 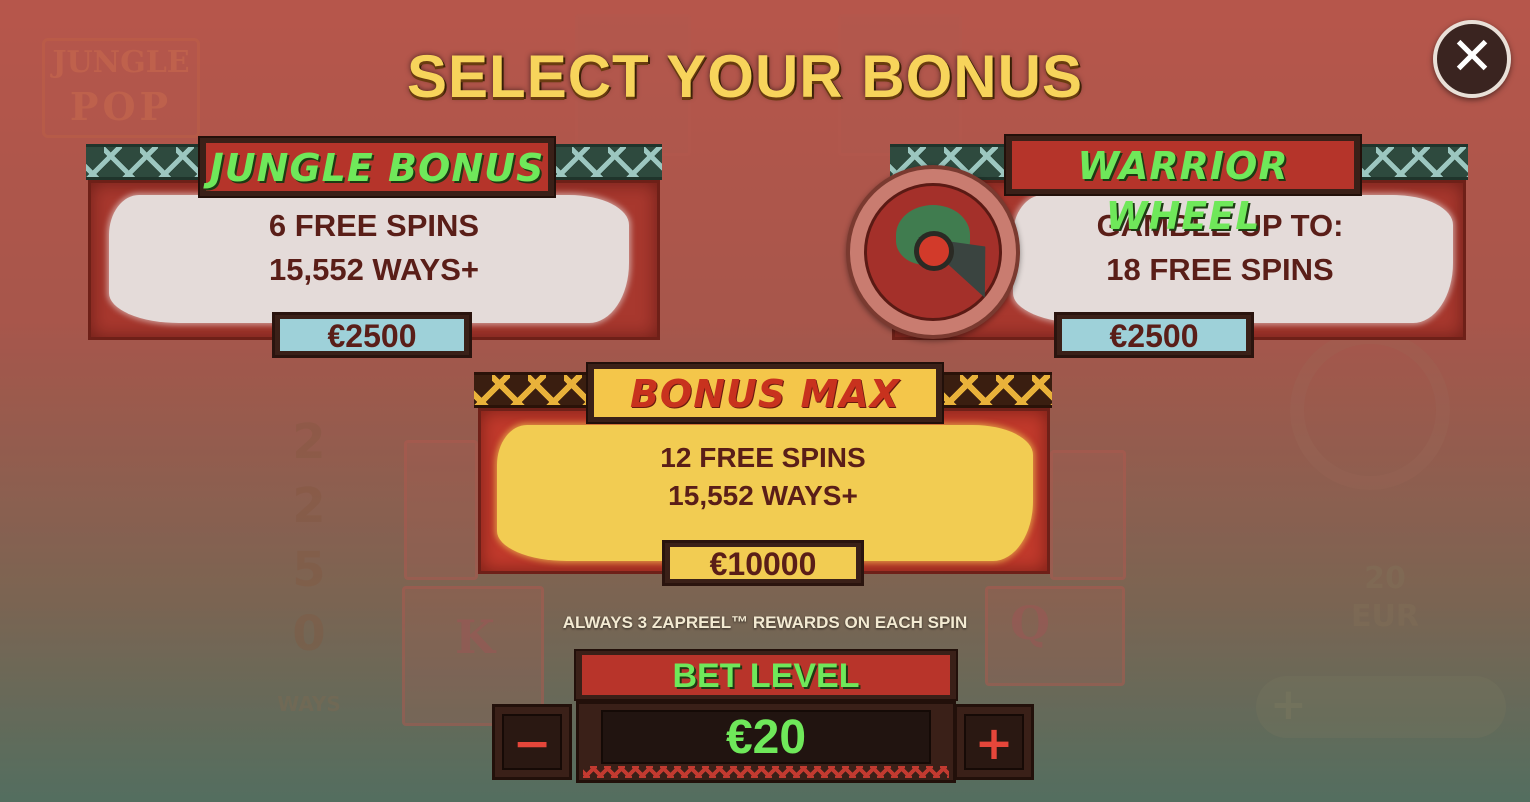 What do you see at coordinates (766, 737) in the screenshot?
I see `bet-level-value: €20` at bounding box center [766, 737].